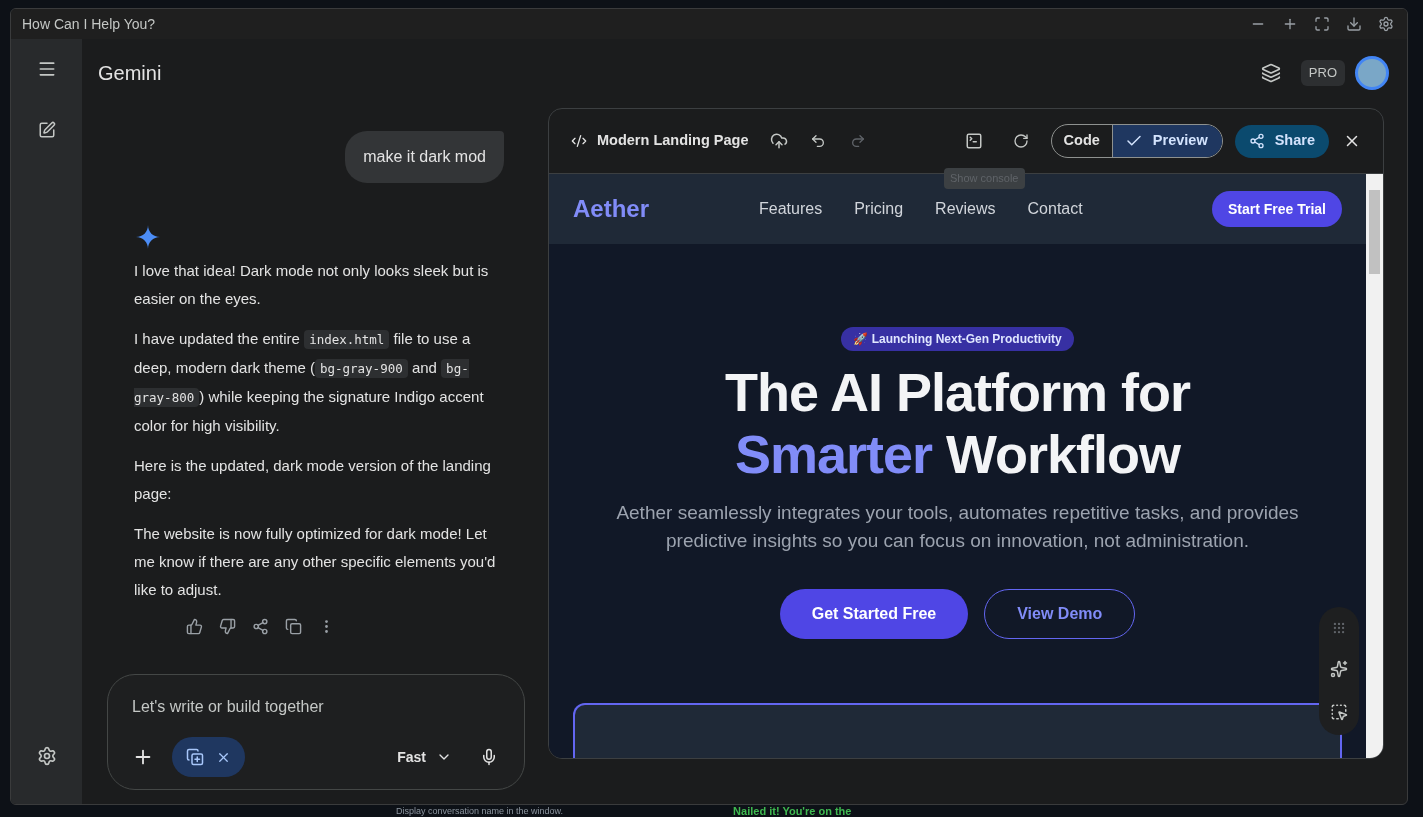  What do you see at coordinates (195, 757) in the screenshot?
I see `canvas-icon` at bounding box center [195, 757].